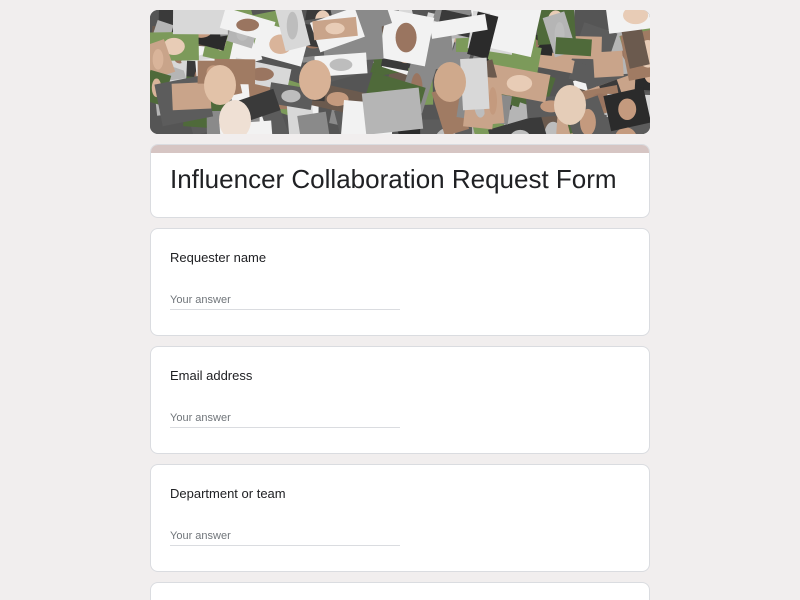 The width and height of the screenshot is (800, 600). What do you see at coordinates (393, 179) in the screenshot?
I see `form-title: Influencer Collaboration Request Form` at bounding box center [393, 179].